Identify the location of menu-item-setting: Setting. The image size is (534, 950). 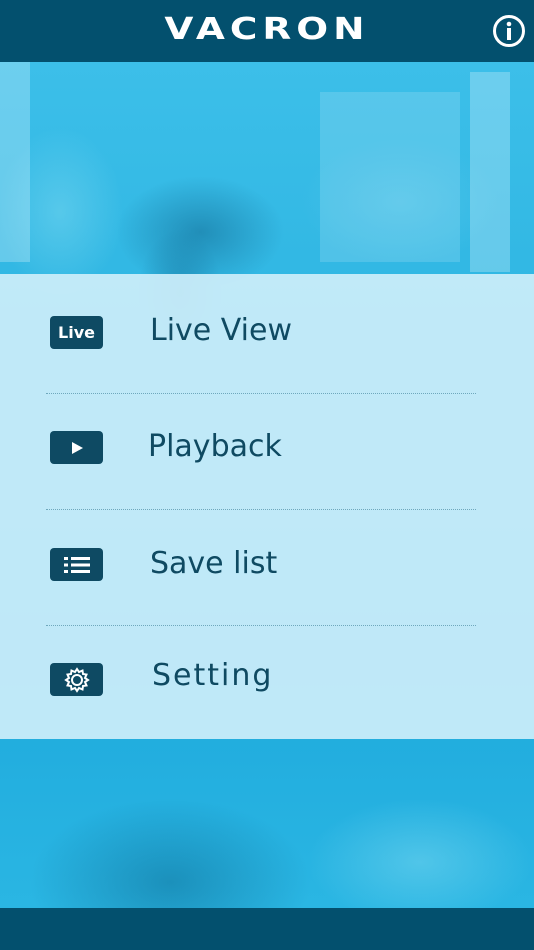
(267, 684).